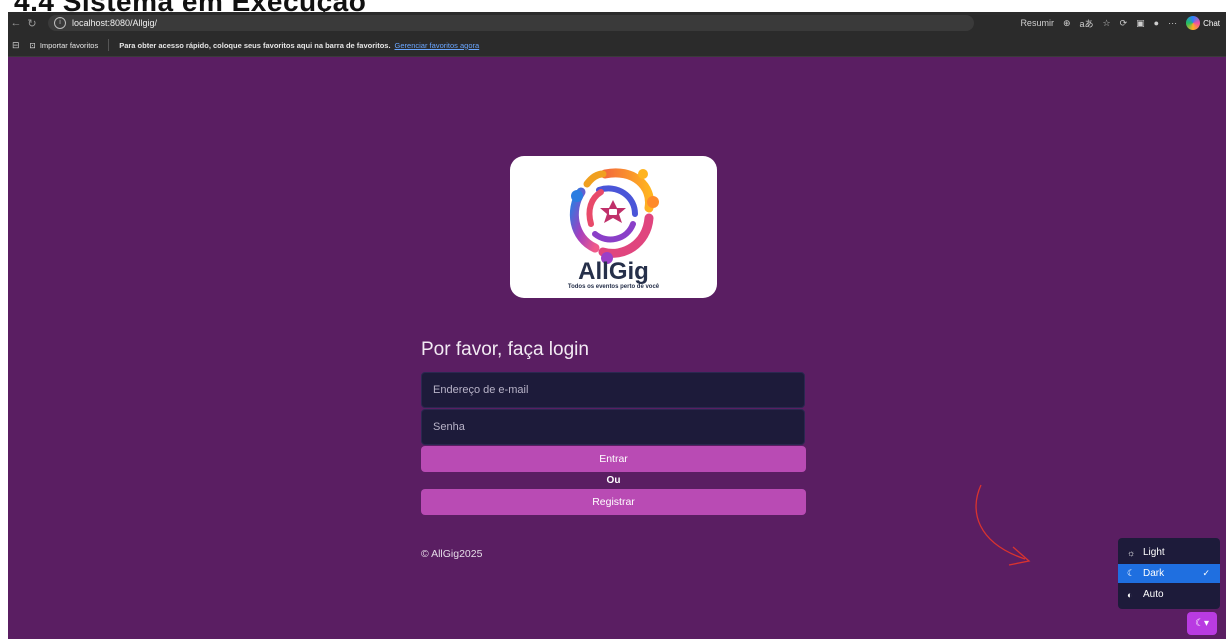 The height and width of the screenshot is (639, 1226). What do you see at coordinates (1193, 23) in the screenshot?
I see `copilot-icon` at bounding box center [1193, 23].